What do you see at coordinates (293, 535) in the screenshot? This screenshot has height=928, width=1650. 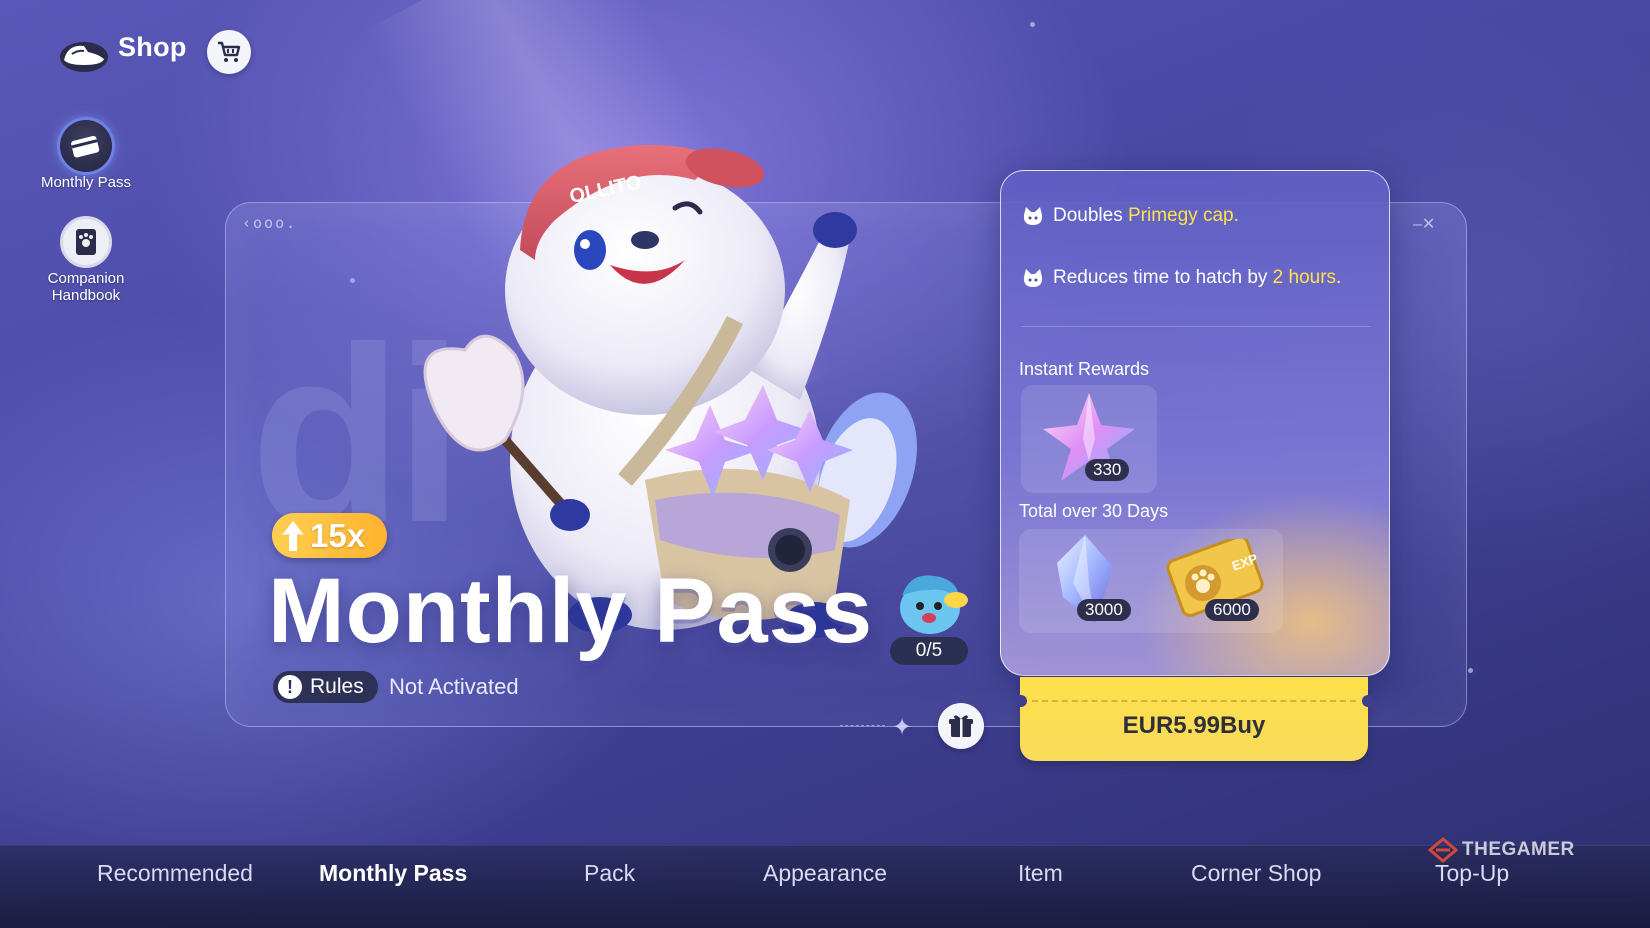 I see `arrow-up-icon` at bounding box center [293, 535].